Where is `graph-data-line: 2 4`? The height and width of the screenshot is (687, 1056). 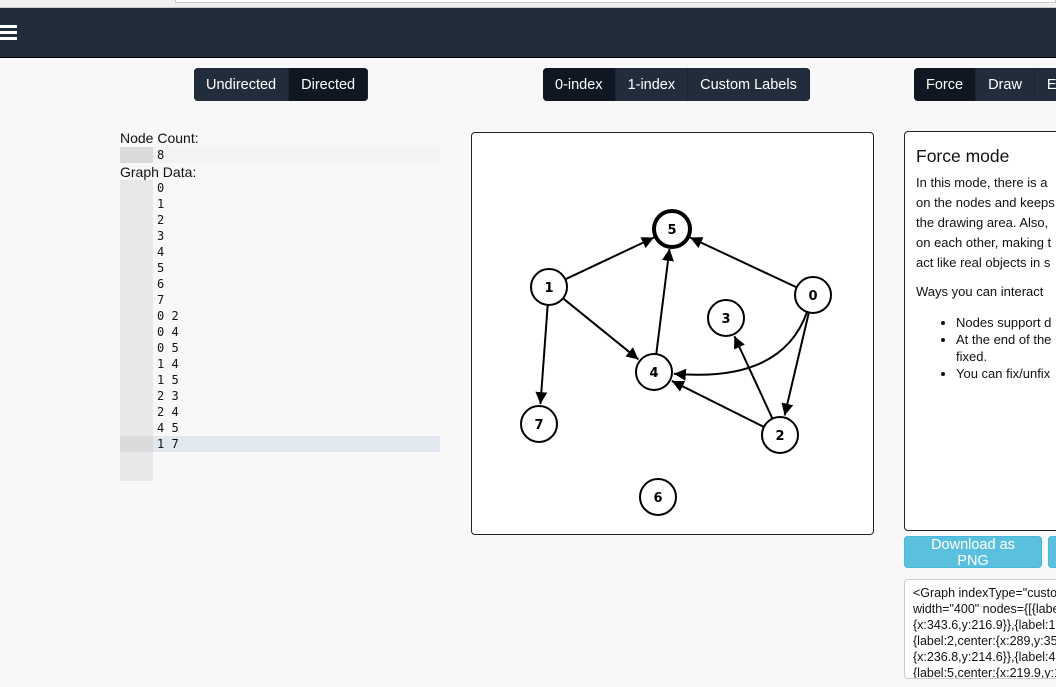
graph-data-line: 2 4 is located at coordinates (168, 412).